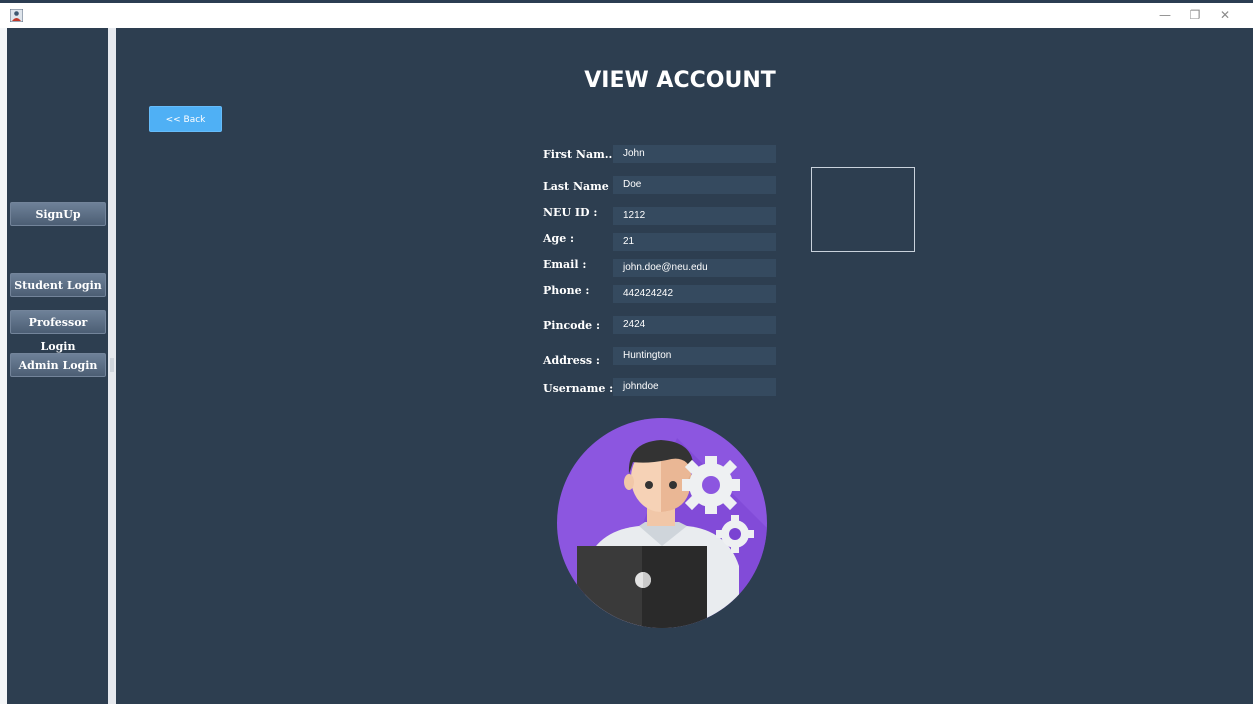  What do you see at coordinates (863, 209) in the screenshot?
I see `profile-photo-box` at bounding box center [863, 209].